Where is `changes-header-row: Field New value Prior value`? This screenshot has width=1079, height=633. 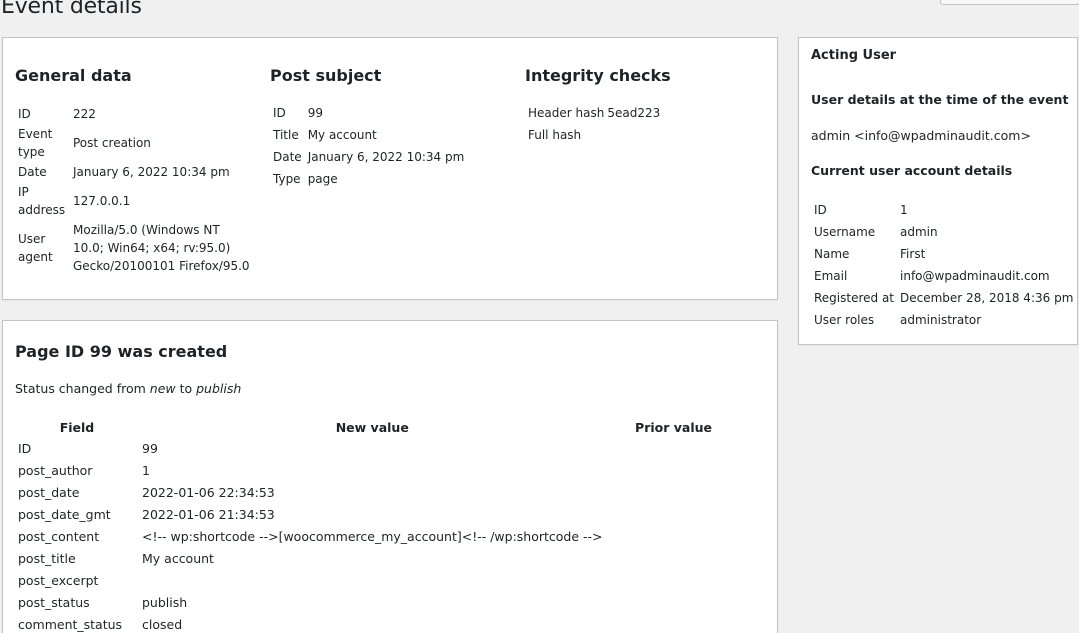 changes-header-row: Field New value Prior value is located at coordinates (378, 427).